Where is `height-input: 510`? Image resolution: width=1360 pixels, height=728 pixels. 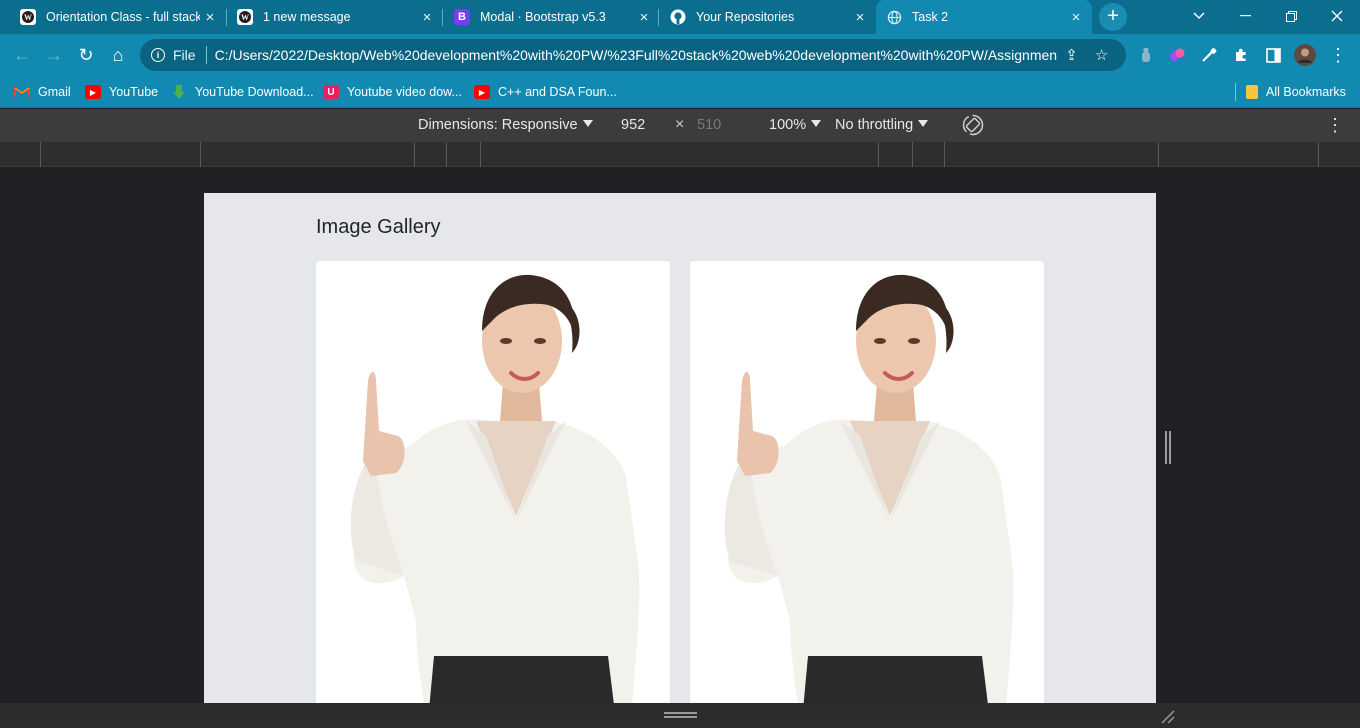
height-input: 510 is located at coordinates (709, 125).